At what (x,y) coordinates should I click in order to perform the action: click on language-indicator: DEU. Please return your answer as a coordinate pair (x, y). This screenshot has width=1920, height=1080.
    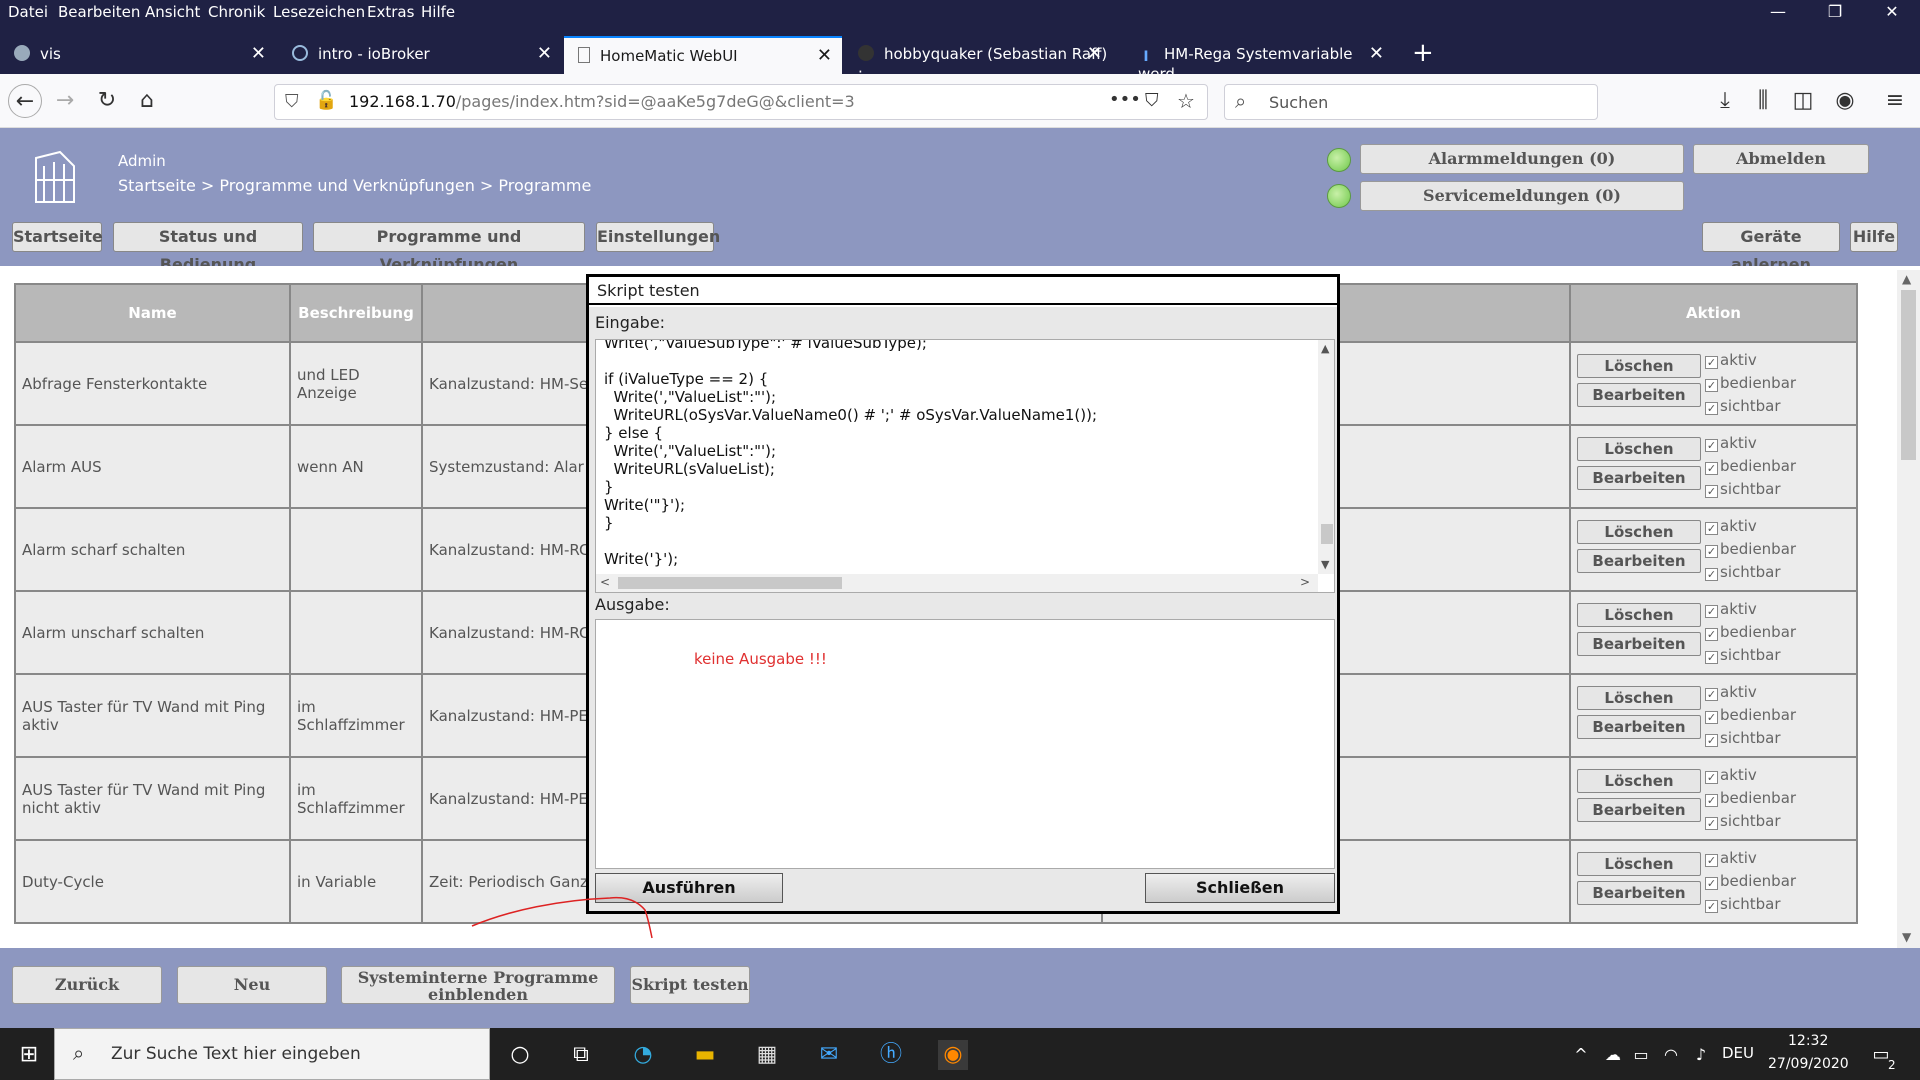
    Looking at the image, I should click on (1738, 1053).